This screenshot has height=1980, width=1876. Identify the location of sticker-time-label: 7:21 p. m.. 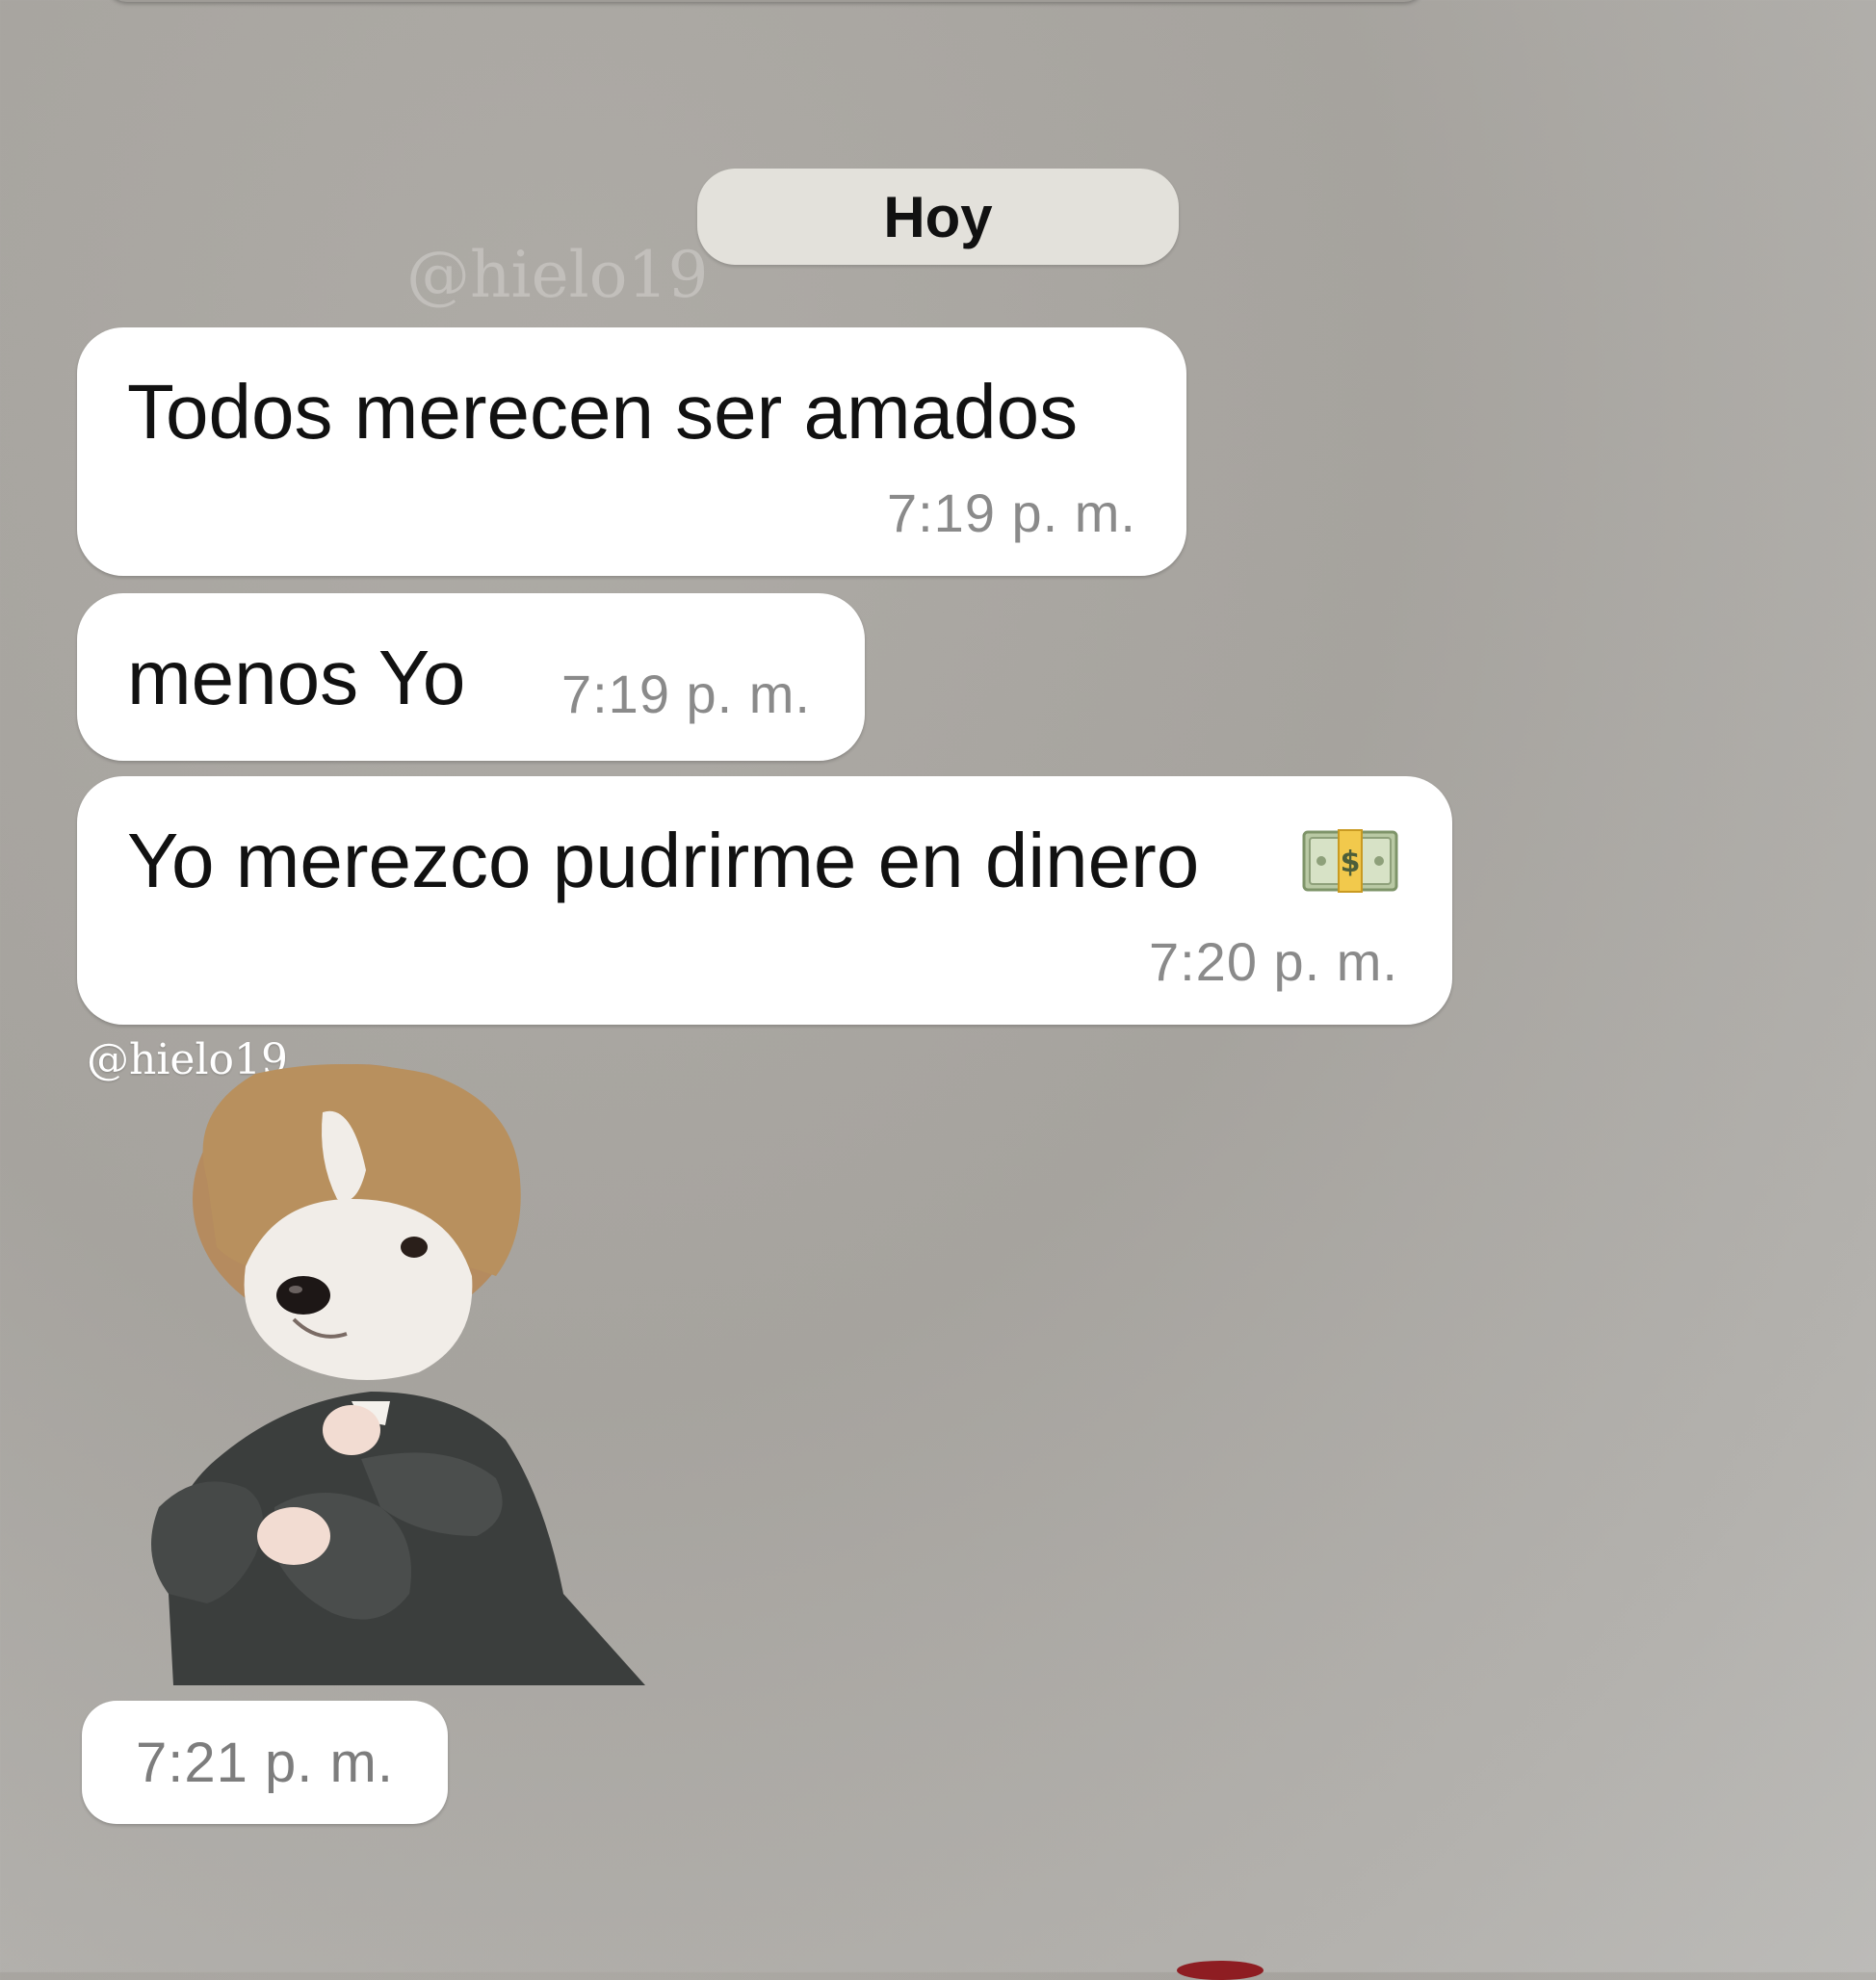
(265, 1763).